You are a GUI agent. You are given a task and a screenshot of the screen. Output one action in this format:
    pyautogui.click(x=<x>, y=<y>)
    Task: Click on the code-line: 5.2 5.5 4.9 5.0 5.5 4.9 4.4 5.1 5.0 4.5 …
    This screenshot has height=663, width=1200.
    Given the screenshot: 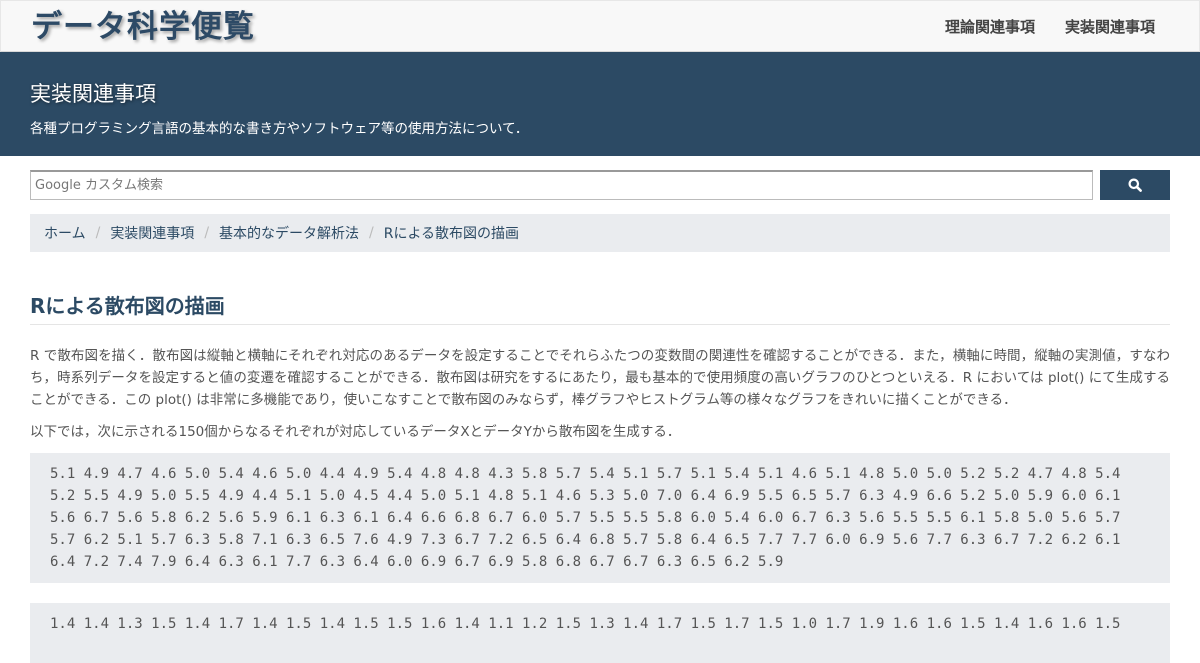 What is the action you would take?
    pyautogui.click(x=585, y=496)
    